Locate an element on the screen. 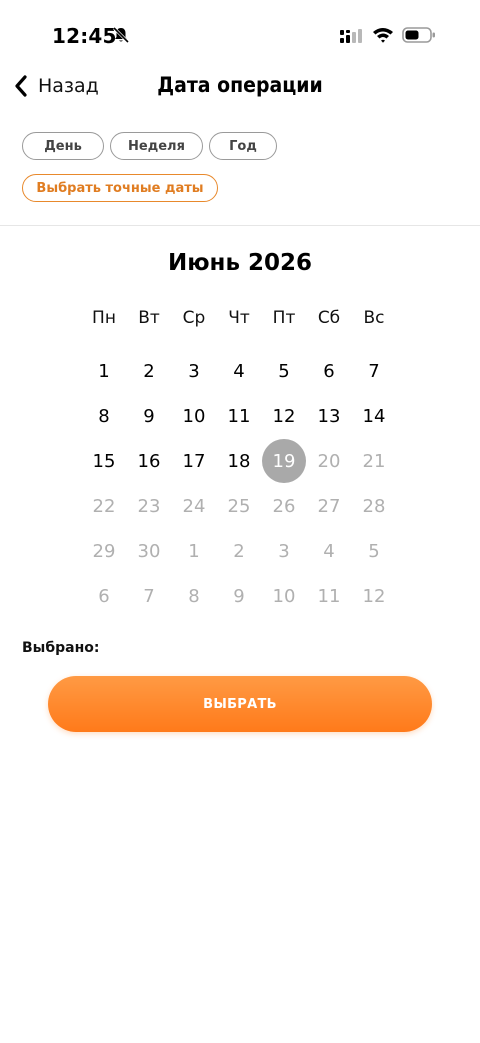  chip-exact-dates: Выбрать точные даты is located at coordinates (120, 188).